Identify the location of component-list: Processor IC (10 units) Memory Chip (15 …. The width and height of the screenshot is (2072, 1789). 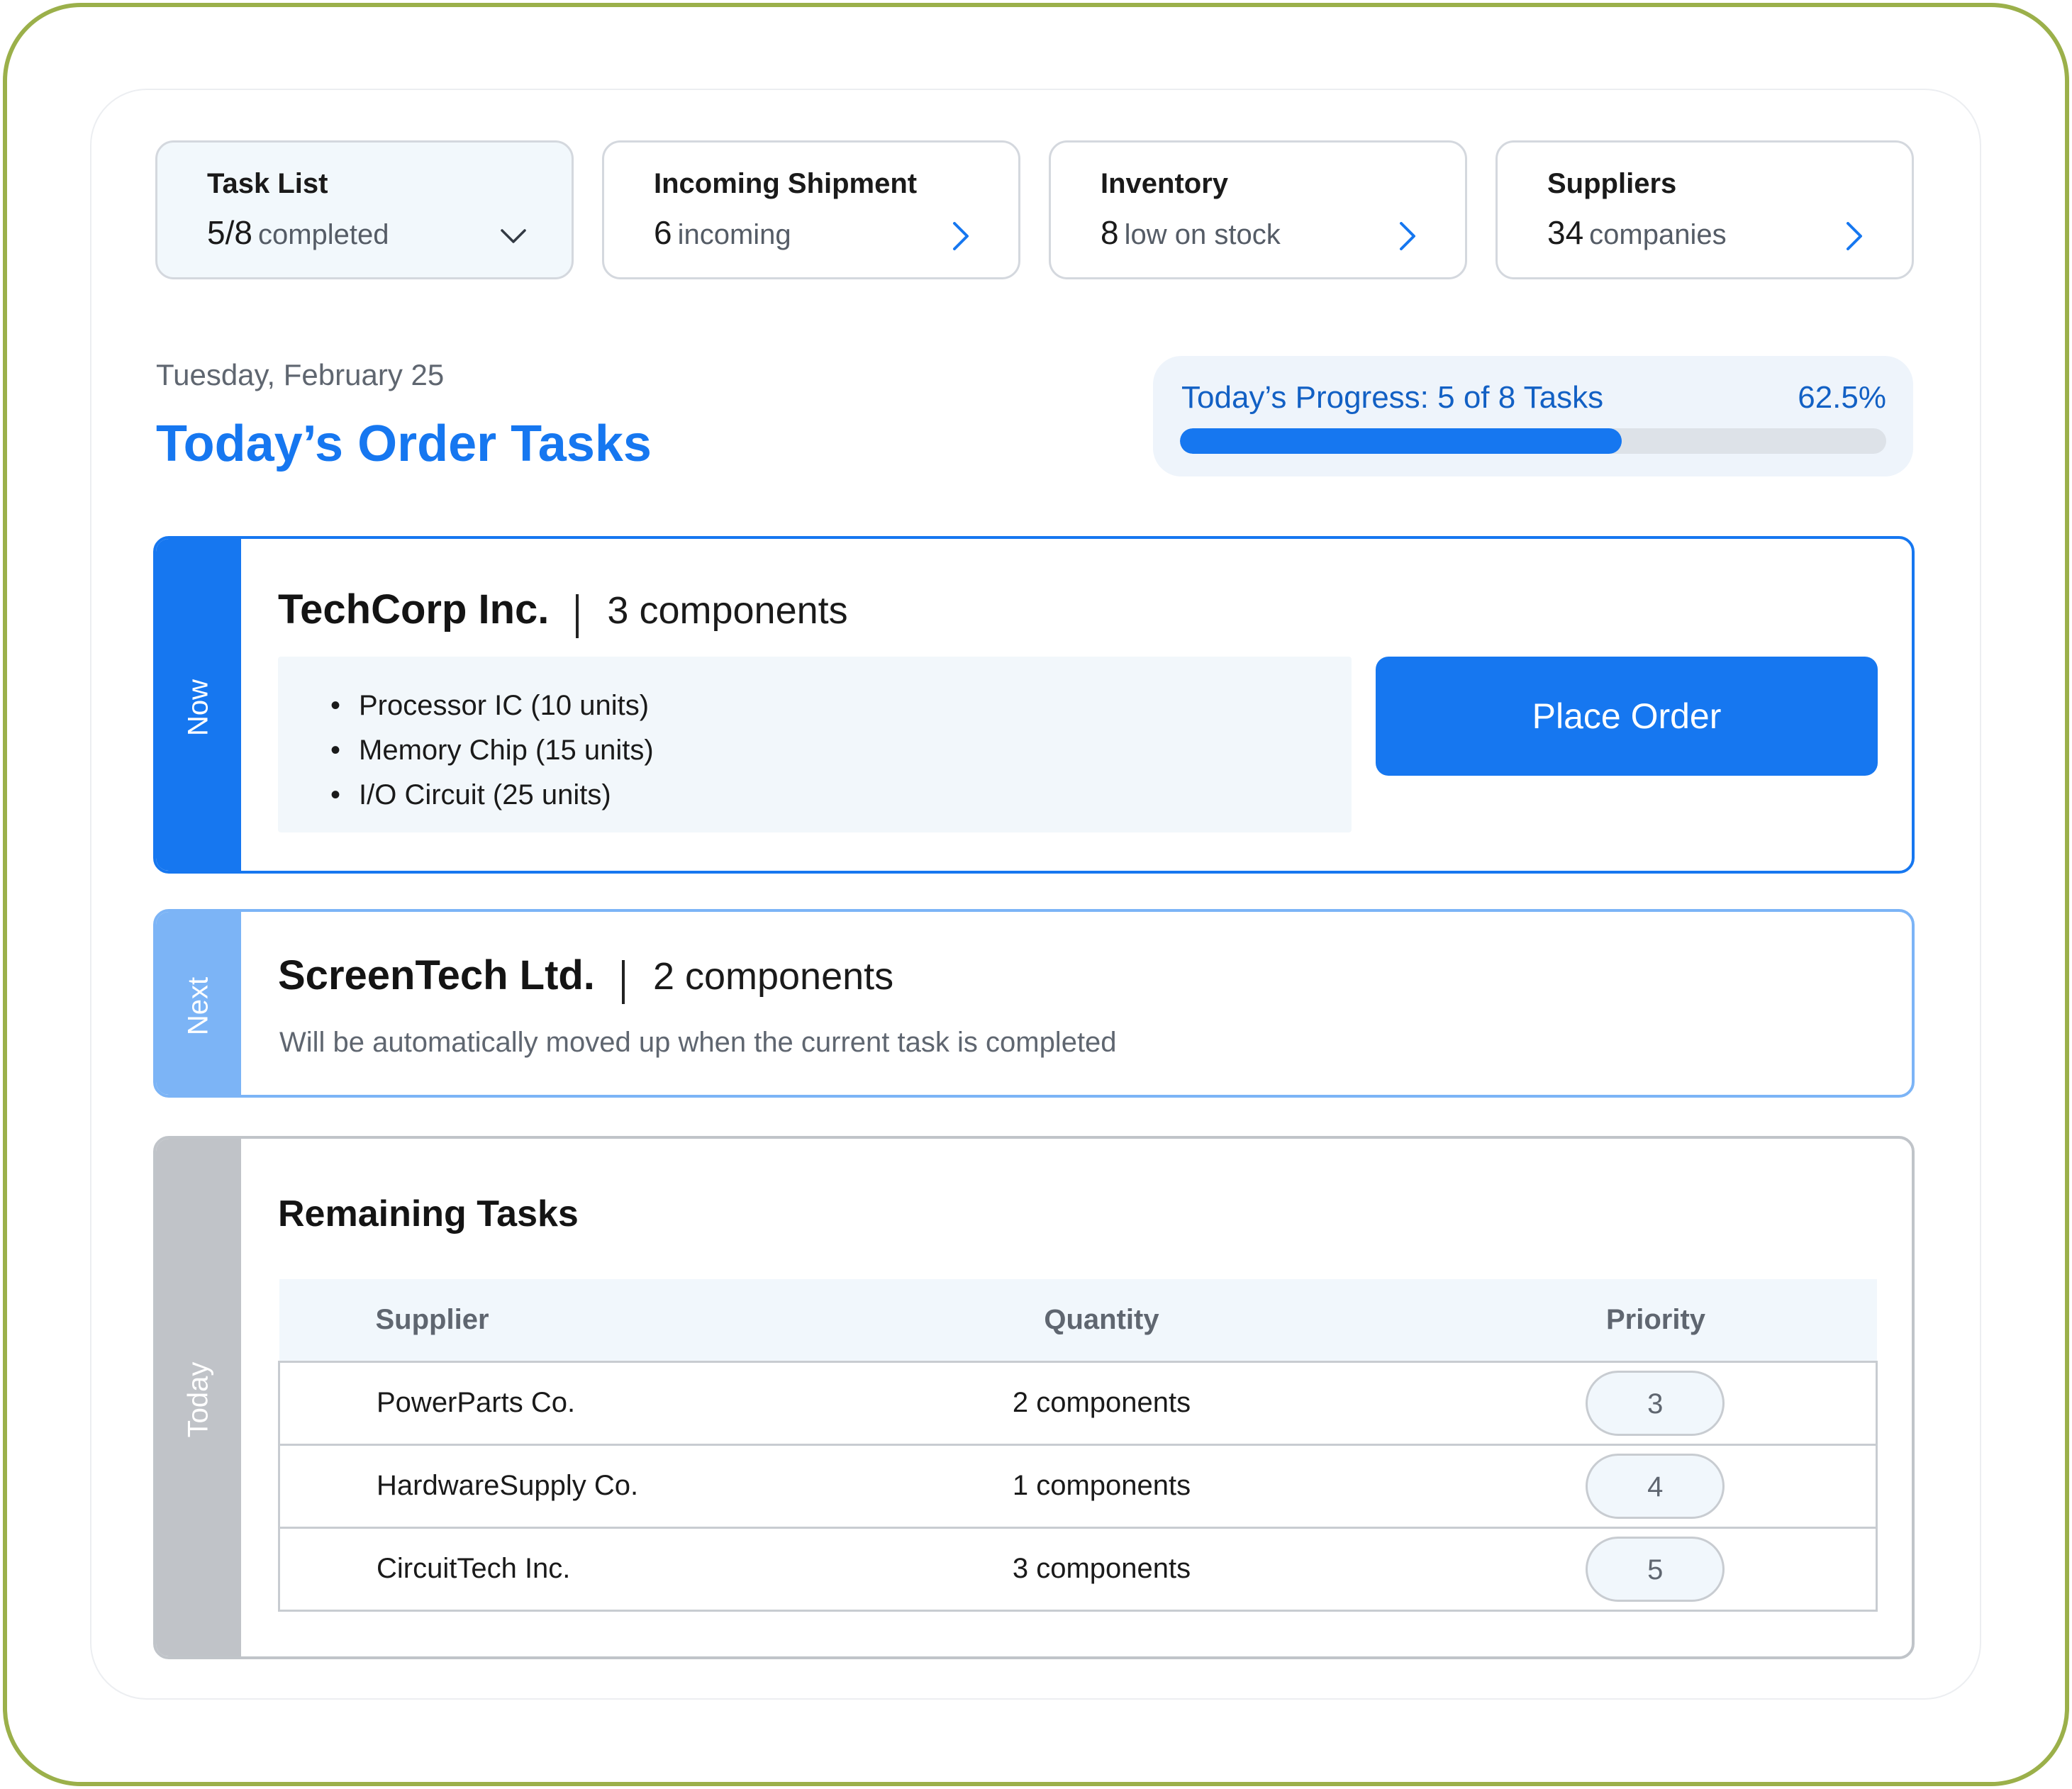
(492, 751).